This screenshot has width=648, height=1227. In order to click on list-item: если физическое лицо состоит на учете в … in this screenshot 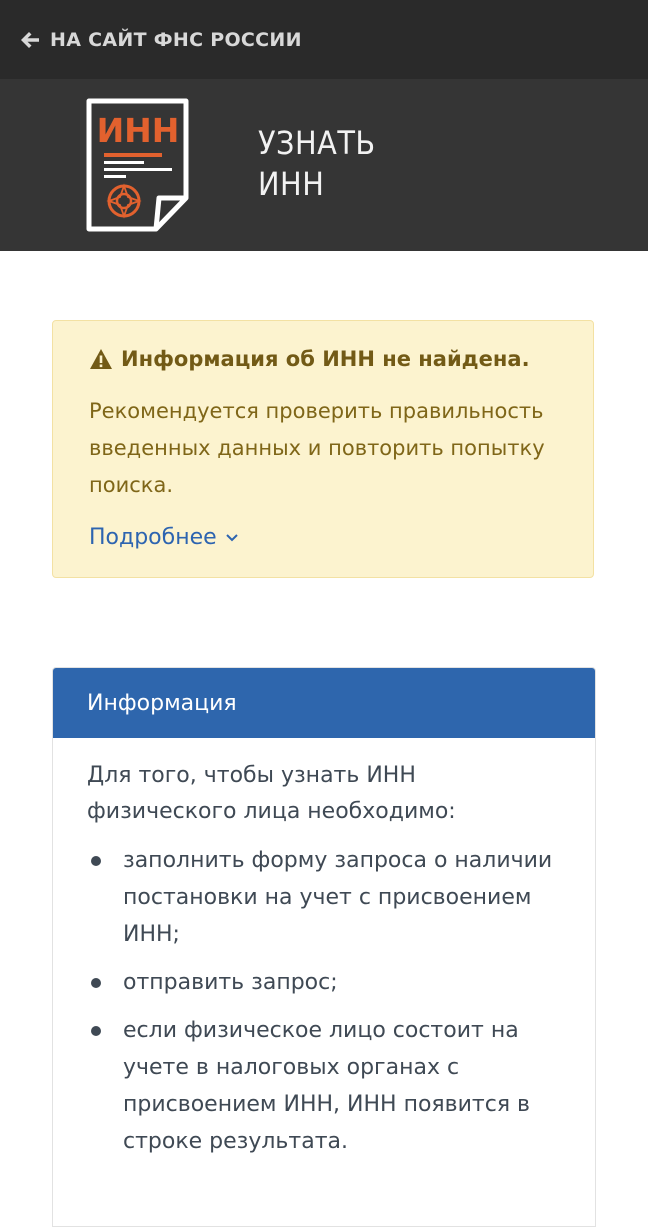, I will do `click(320, 1086)`.